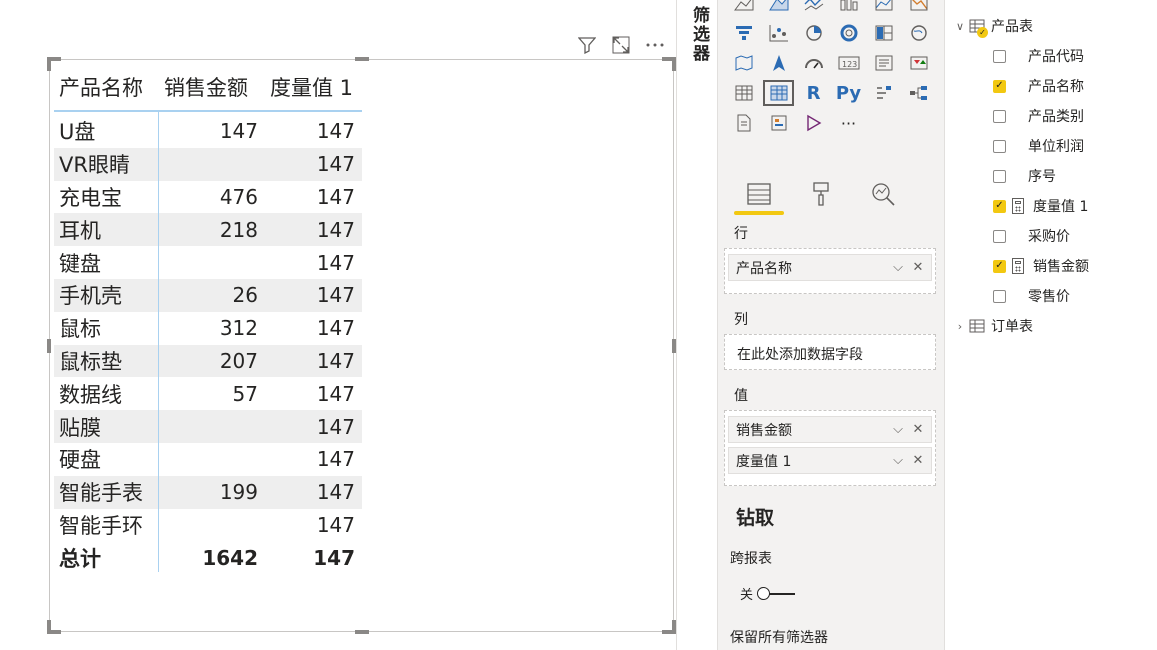  What do you see at coordinates (813, 123) in the screenshot?
I see `power-apps-icon` at bounding box center [813, 123].